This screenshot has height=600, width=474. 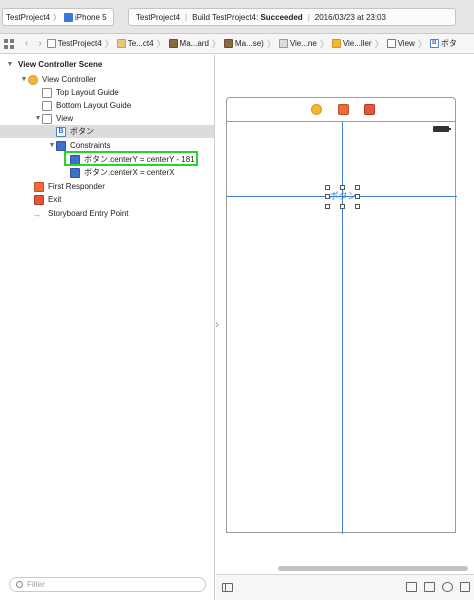 I want to click on back-arrow-icon: ‹, so click(x=26, y=43).